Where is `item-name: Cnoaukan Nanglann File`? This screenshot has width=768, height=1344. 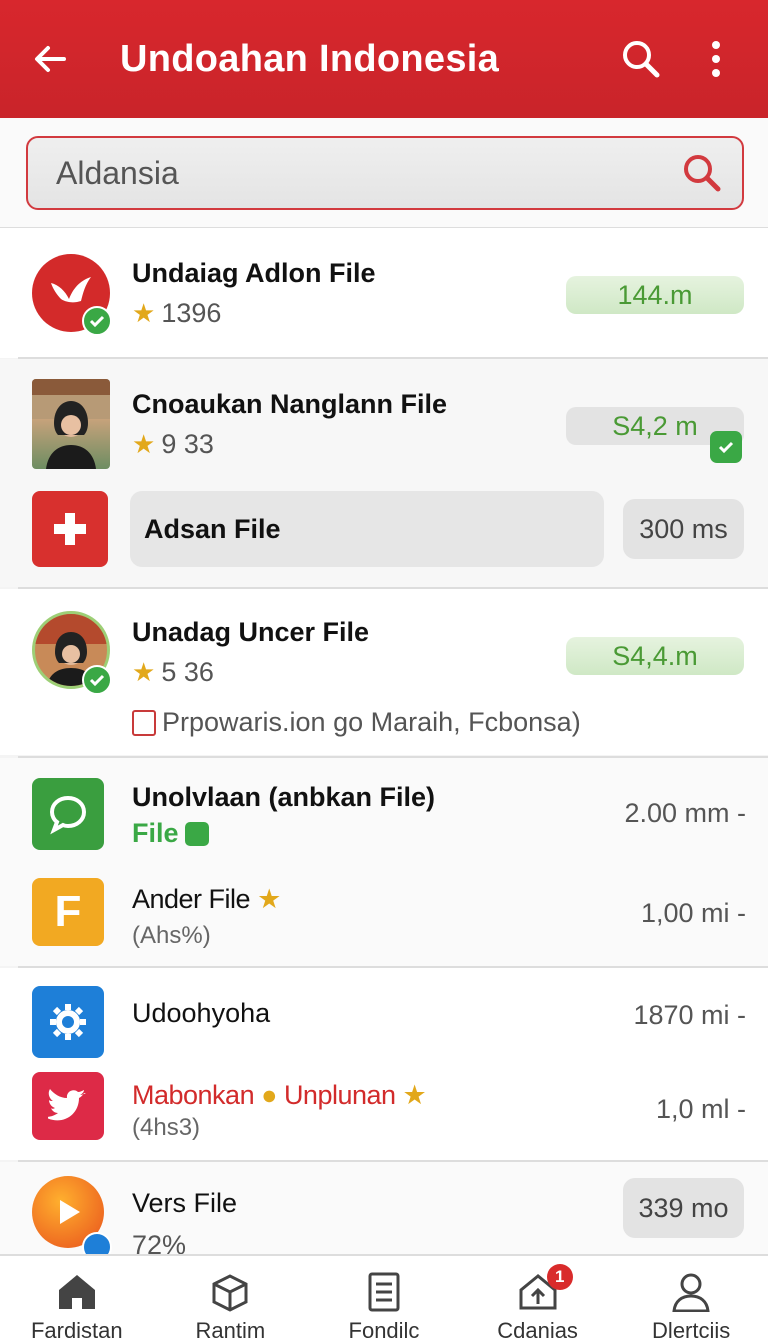 item-name: Cnoaukan Nanglann File is located at coordinates (290, 404).